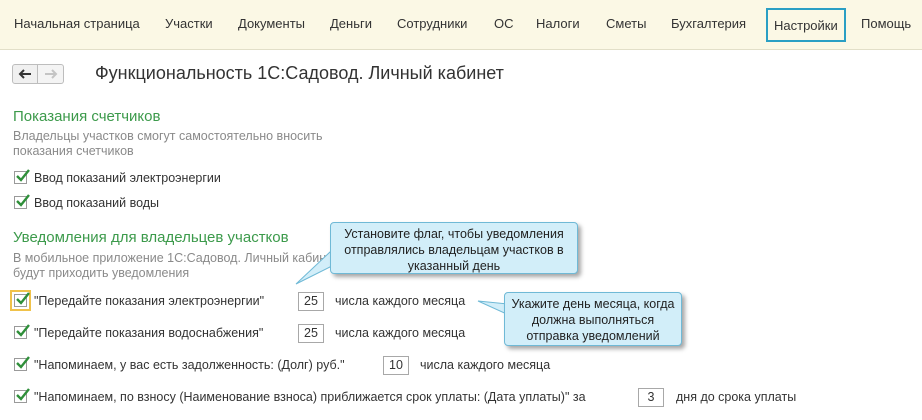 Image resolution: width=922 pixels, height=420 pixels. What do you see at coordinates (87, 116) in the screenshot?
I see `meters-section-title: Показания счетчиков` at bounding box center [87, 116].